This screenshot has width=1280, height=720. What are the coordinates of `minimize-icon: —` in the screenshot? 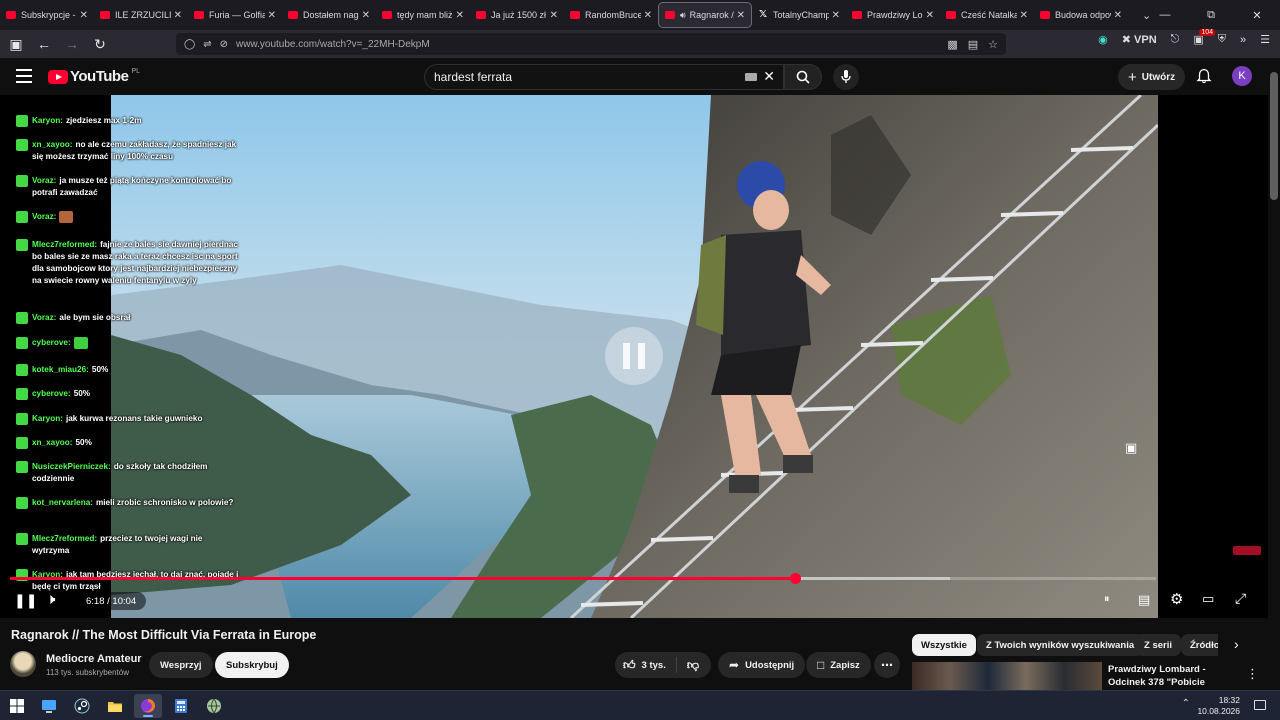 It's located at (1165, 15).